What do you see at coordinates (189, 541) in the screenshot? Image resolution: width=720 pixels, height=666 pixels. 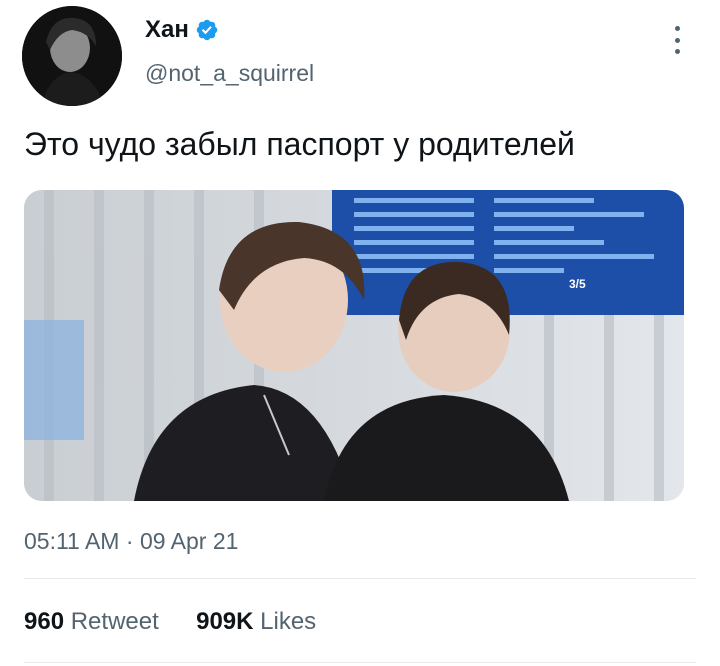 I see `tweet-date: 09 Apr 21` at bounding box center [189, 541].